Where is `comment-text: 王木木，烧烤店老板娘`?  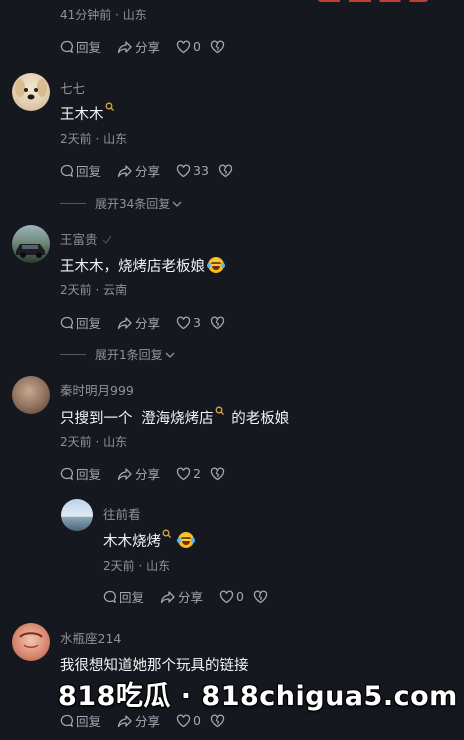 comment-text: 王木木，烧烤店老板娘 is located at coordinates (142, 265).